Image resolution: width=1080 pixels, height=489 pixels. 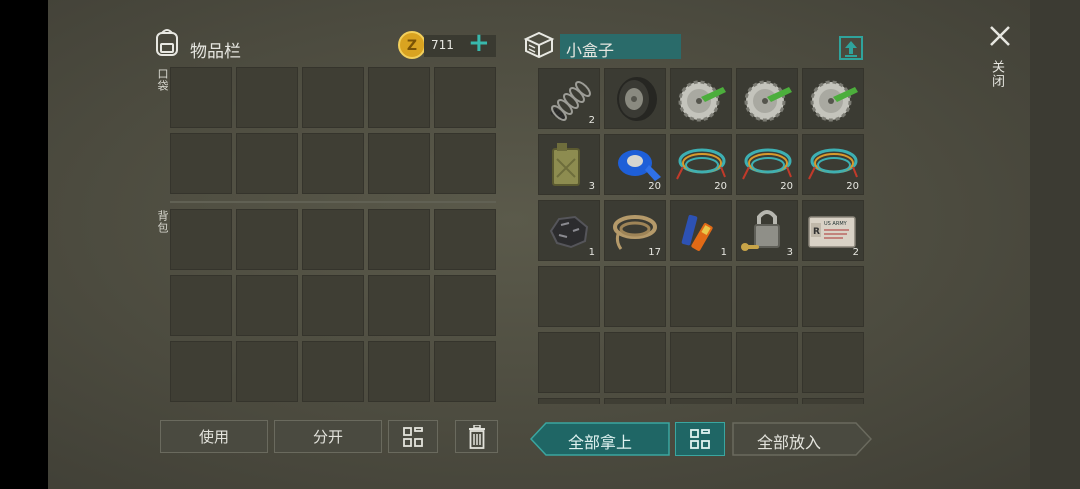 I want to click on svg-text: Z, so click(x=412, y=46).